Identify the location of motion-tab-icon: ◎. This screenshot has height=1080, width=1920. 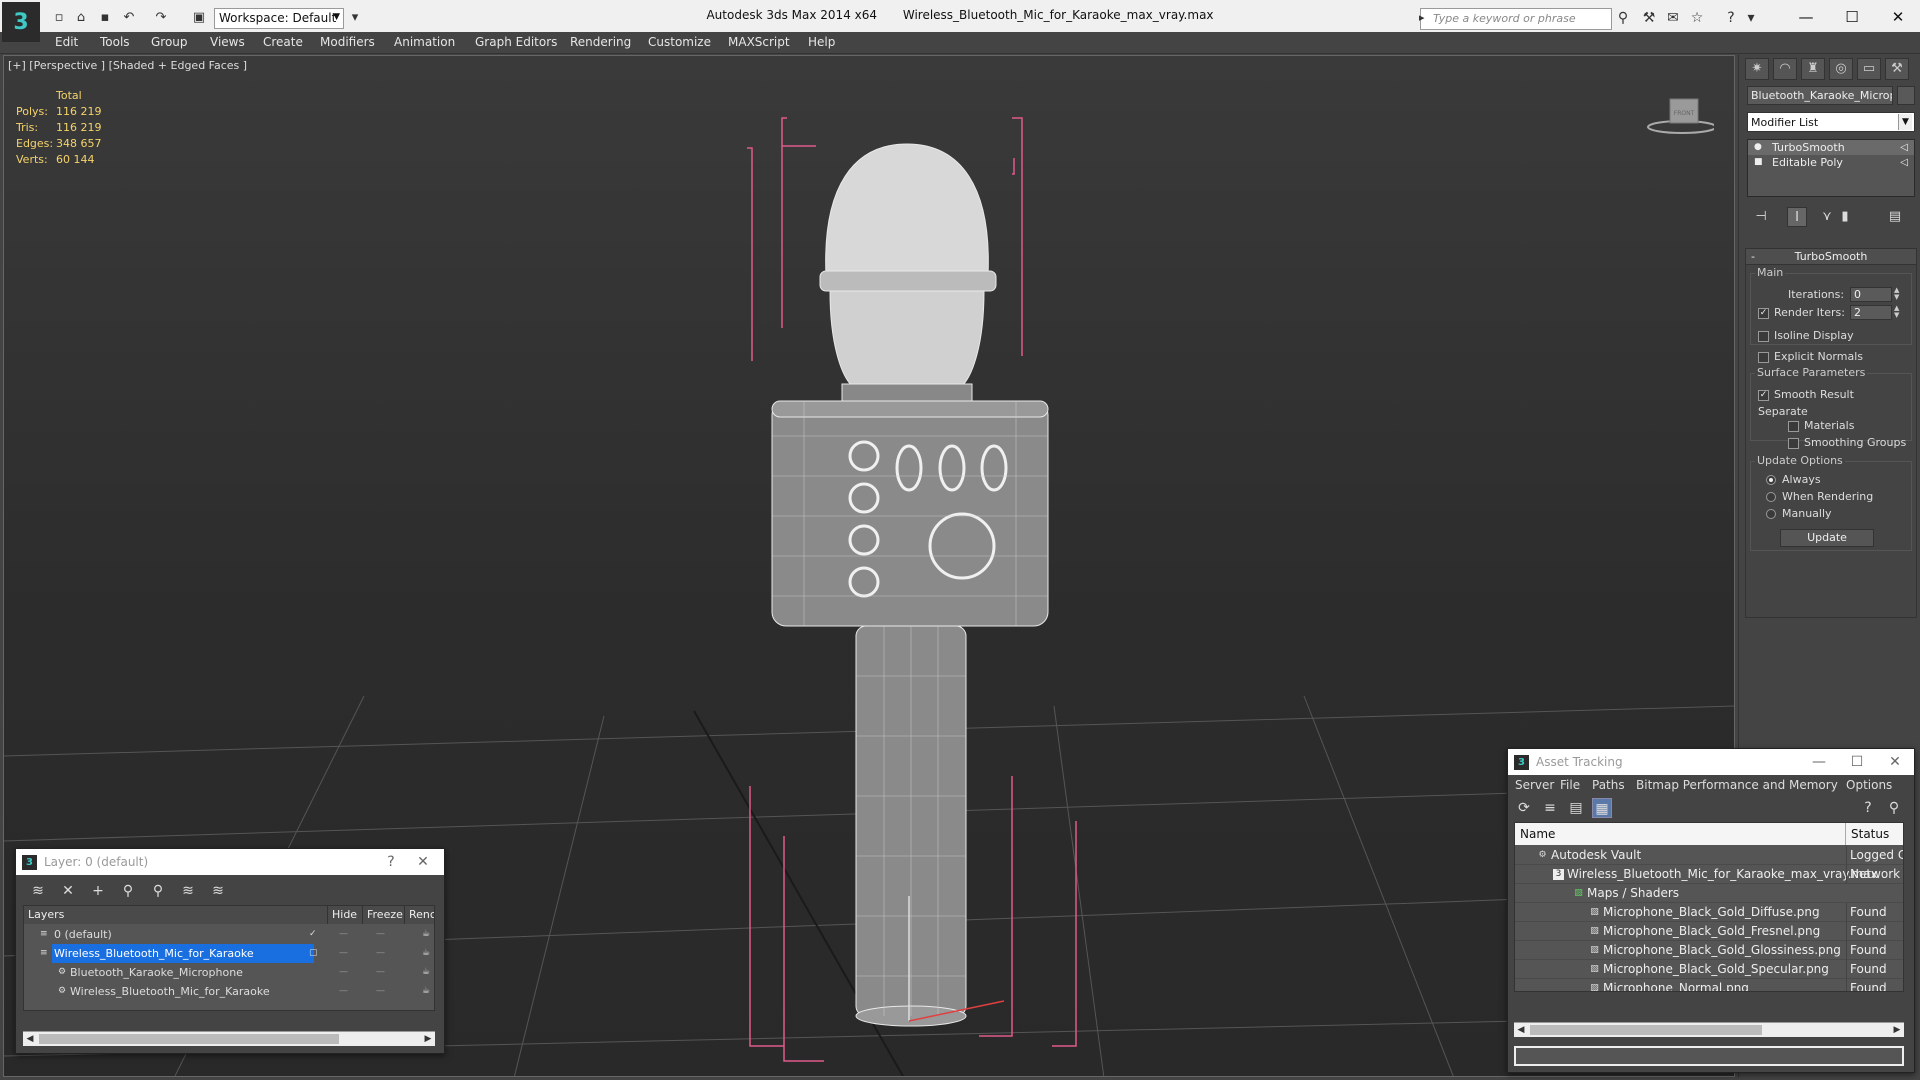
(1841, 69).